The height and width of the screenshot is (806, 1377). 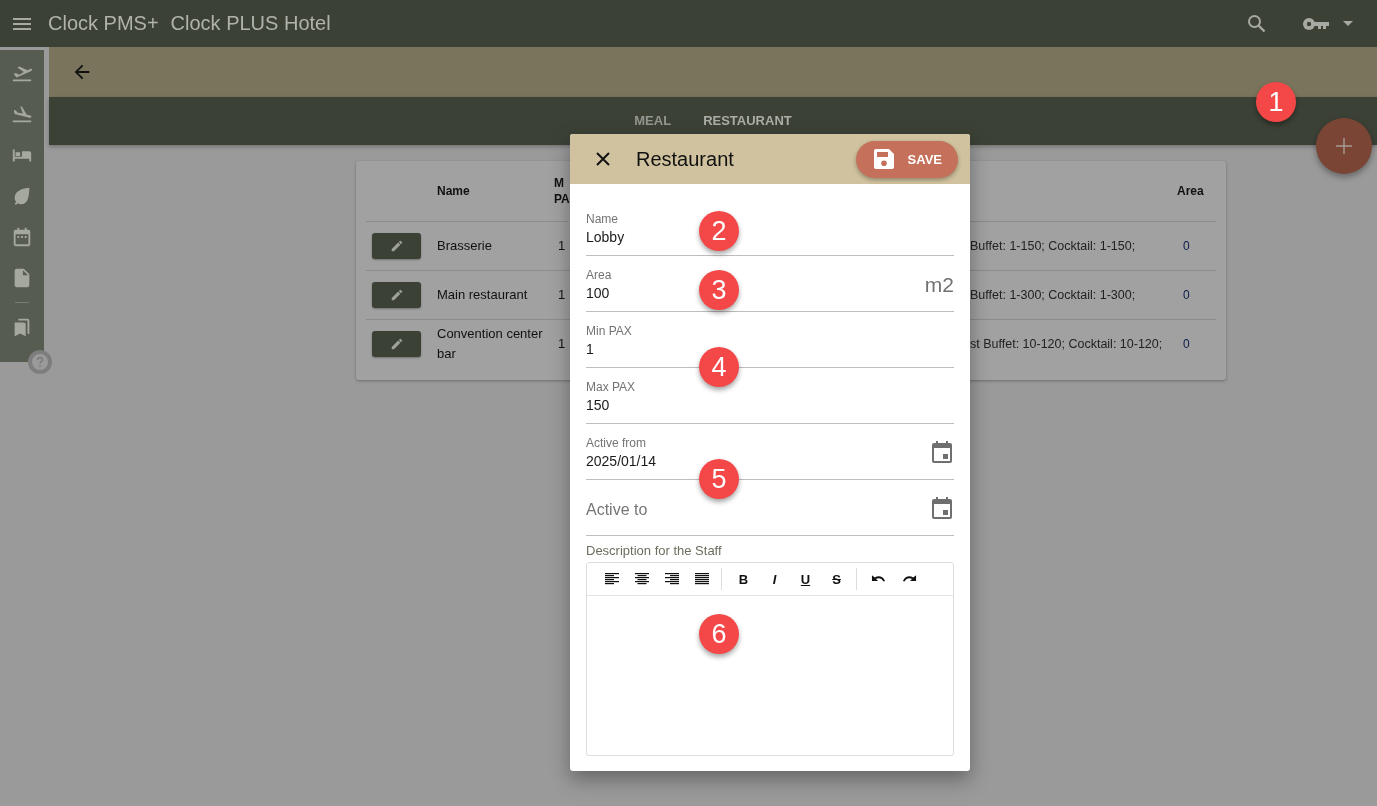 I want to click on align-right-icon, so click(x=672, y=579).